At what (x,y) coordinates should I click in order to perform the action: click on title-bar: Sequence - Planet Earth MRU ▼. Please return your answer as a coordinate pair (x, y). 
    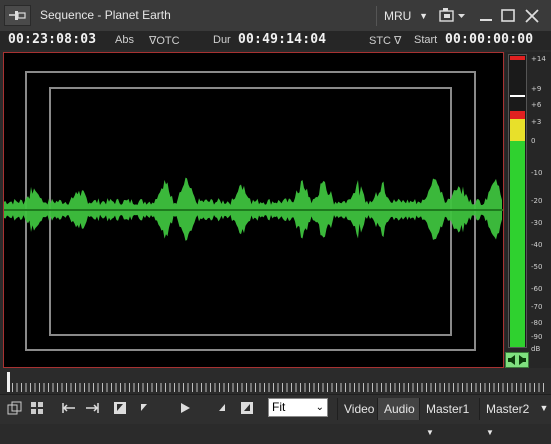
    Looking at the image, I should click on (275, 16).